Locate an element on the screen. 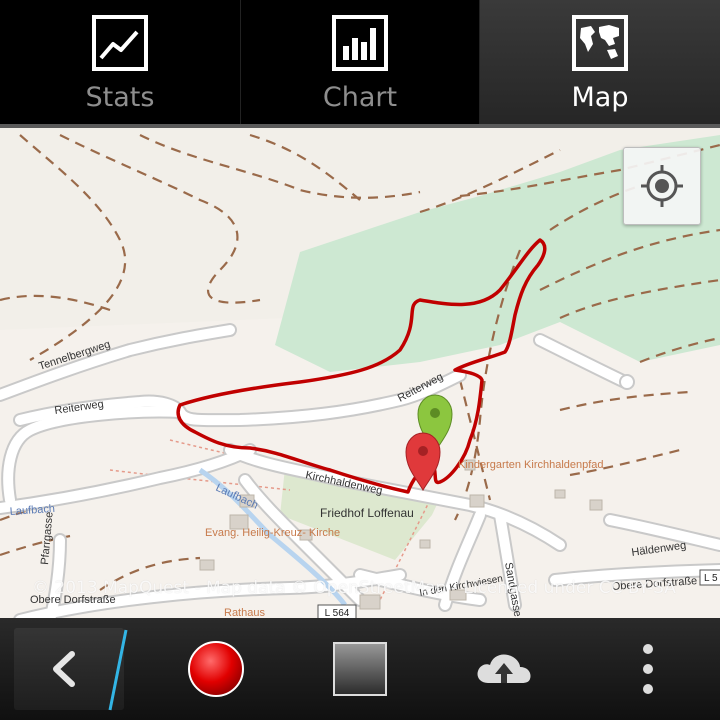 The width and height of the screenshot is (720, 720). tab-chart-label: Chart is located at coordinates (360, 97).